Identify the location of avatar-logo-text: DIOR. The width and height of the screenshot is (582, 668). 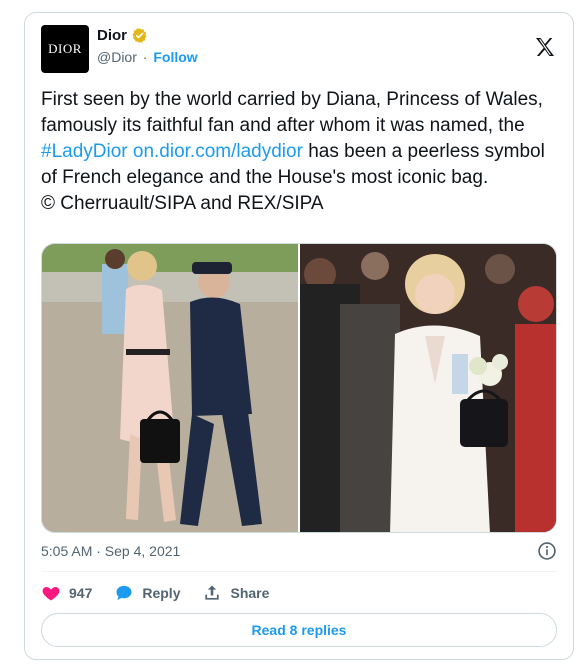
(65, 48).